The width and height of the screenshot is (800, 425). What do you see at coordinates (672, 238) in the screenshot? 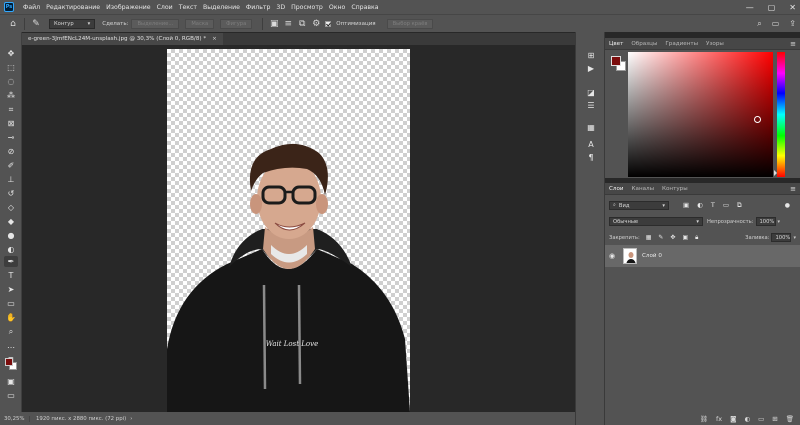
I see `lock-position-icon: ✥` at bounding box center [672, 238].